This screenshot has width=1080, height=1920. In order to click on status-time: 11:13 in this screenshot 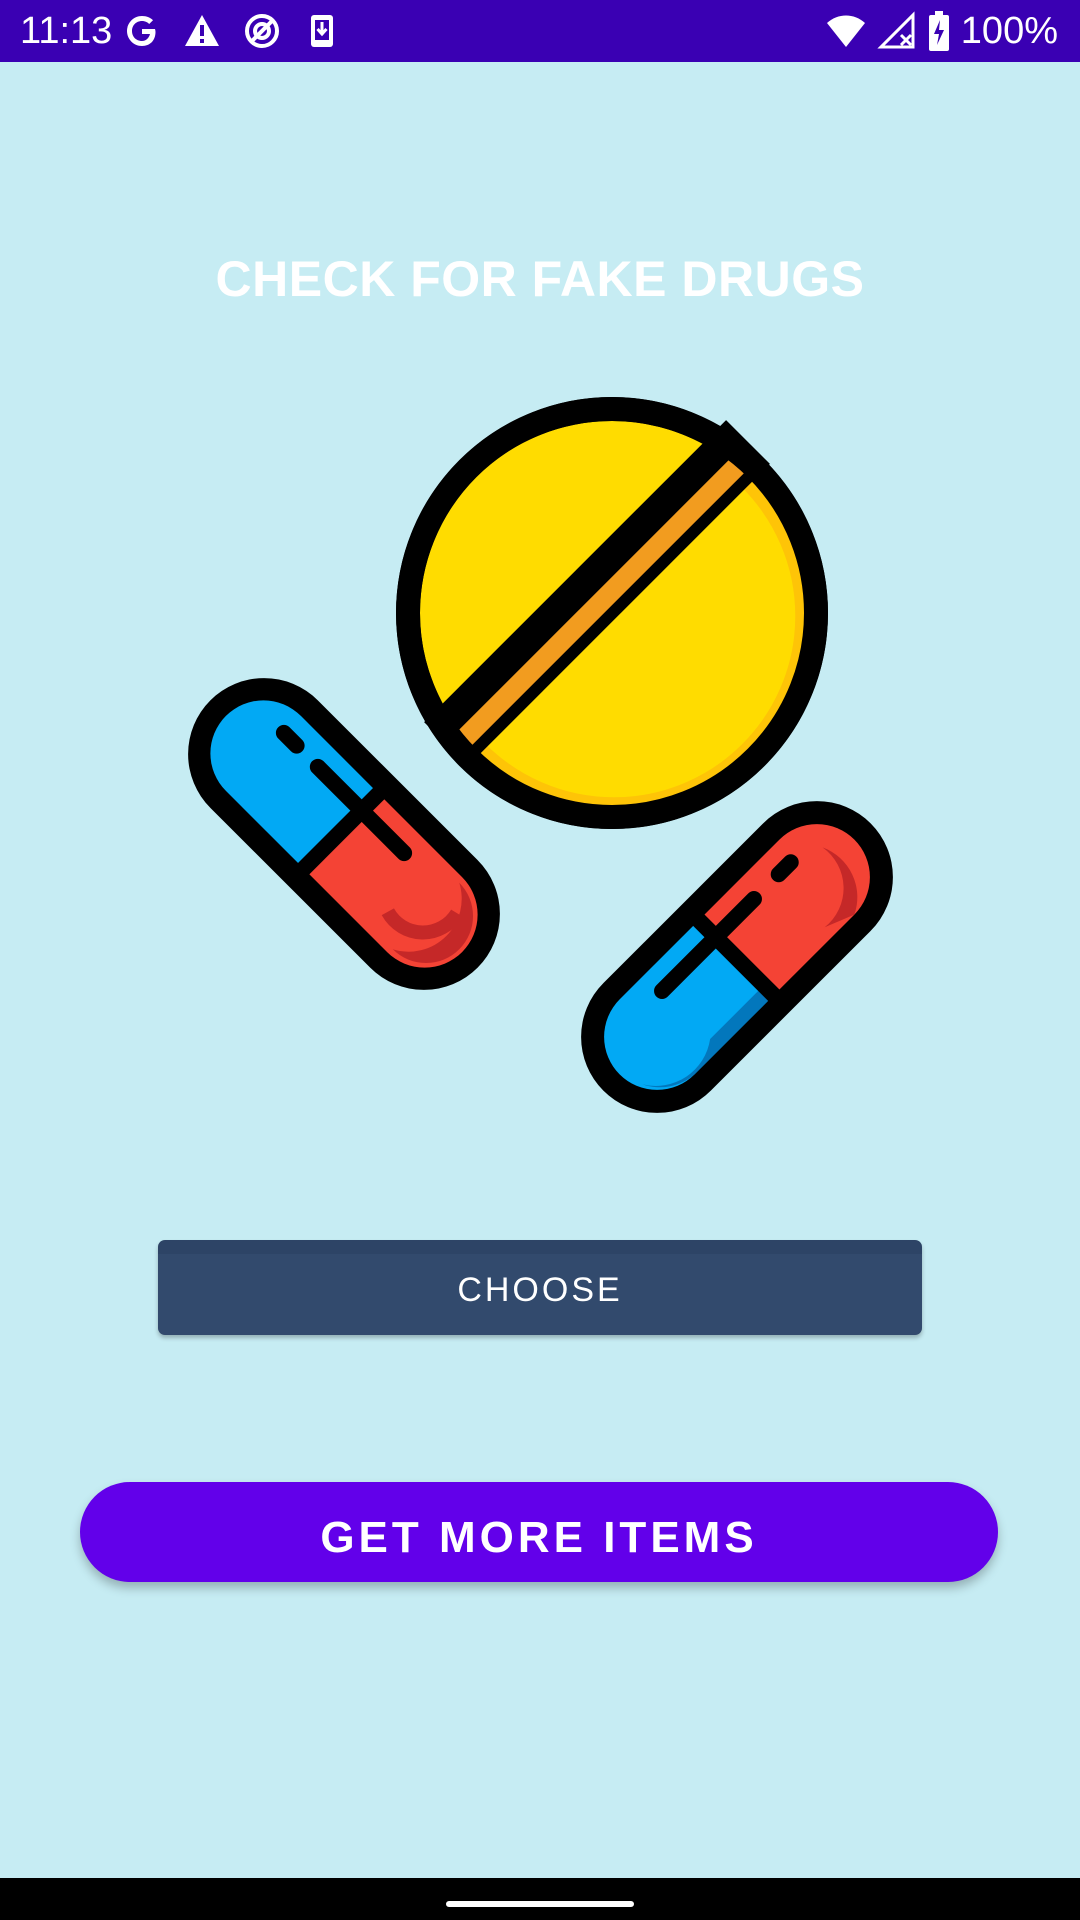, I will do `click(66, 31)`.